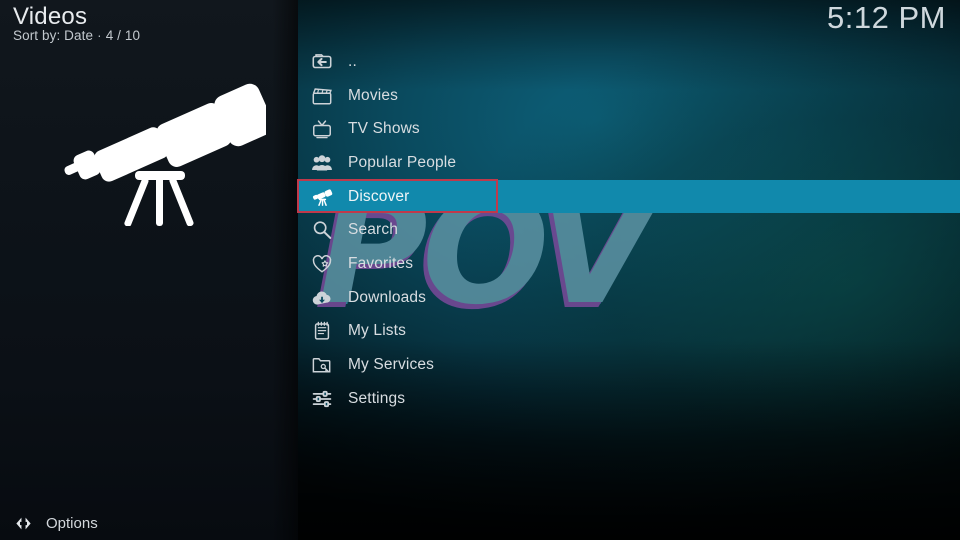 This screenshot has height=540, width=960. I want to click on menu-item-tv-shows: TV Shows, so click(629, 129).